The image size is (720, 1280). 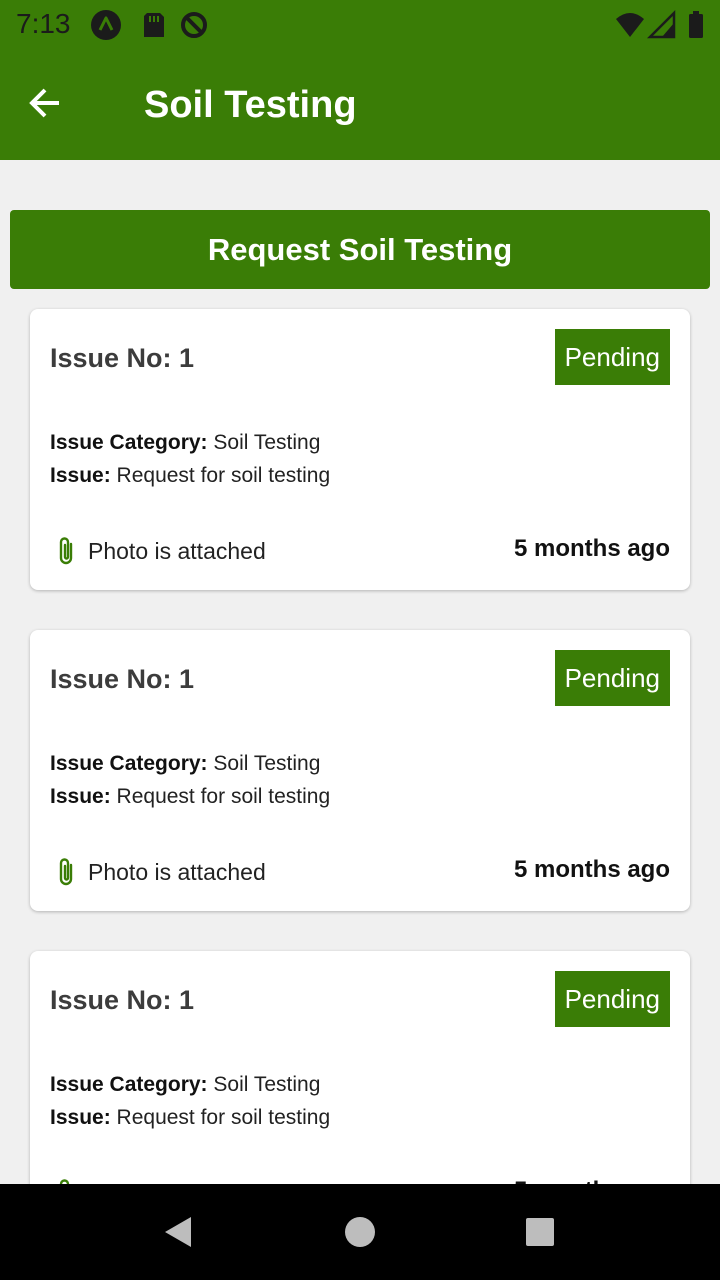 I want to click on system-nav-bar, so click(x=360, y=1232).